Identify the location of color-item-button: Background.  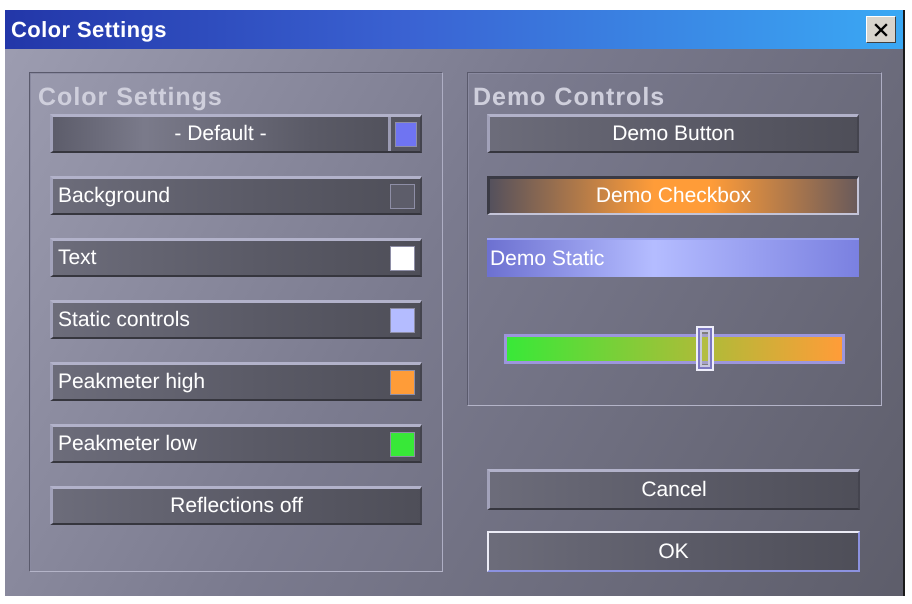
(236, 195).